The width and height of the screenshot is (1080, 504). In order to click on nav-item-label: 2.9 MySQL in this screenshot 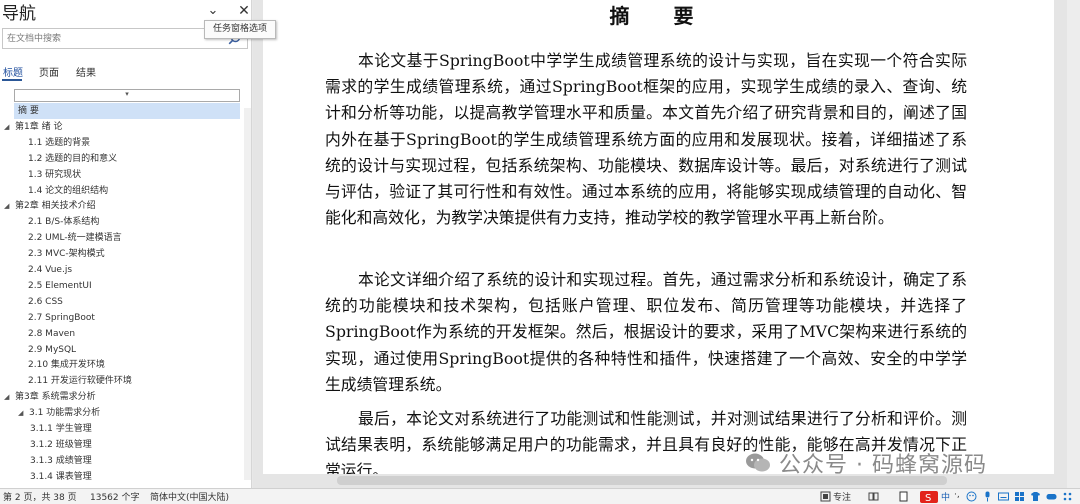, I will do `click(52, 349)`.